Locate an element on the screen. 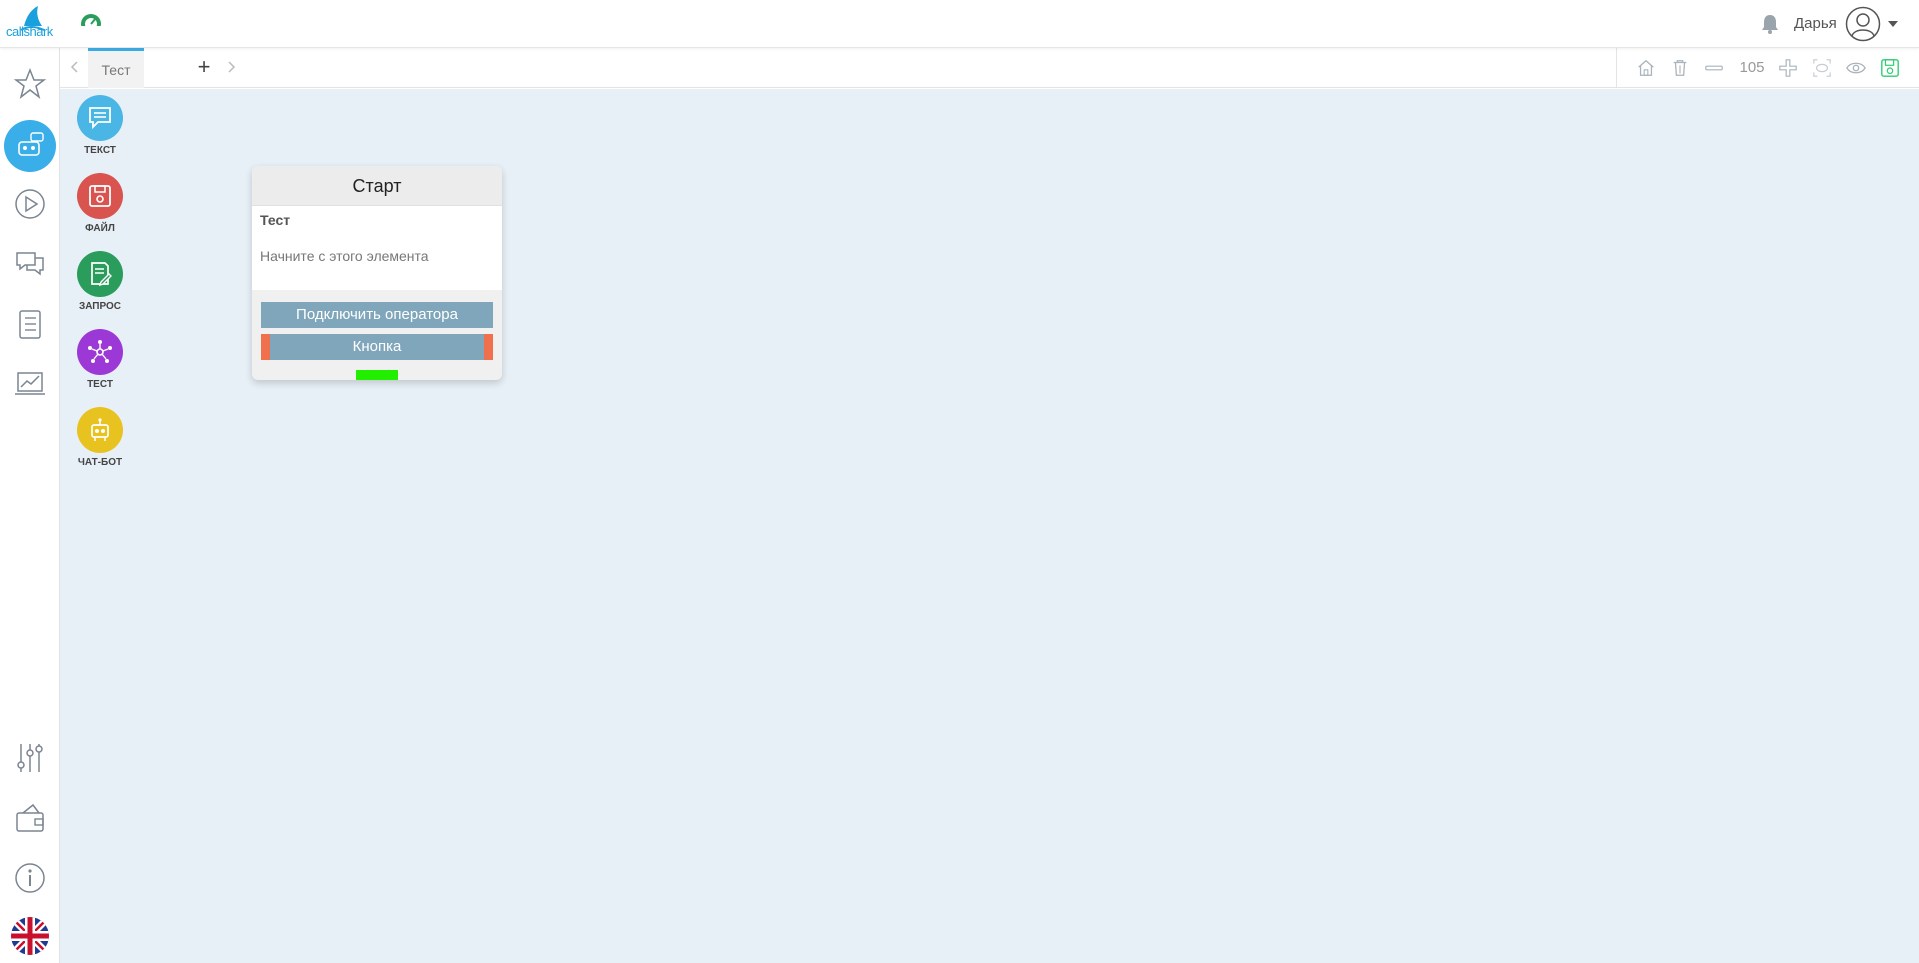  sidebar-item-wallet is located at coordinates (30, 818).